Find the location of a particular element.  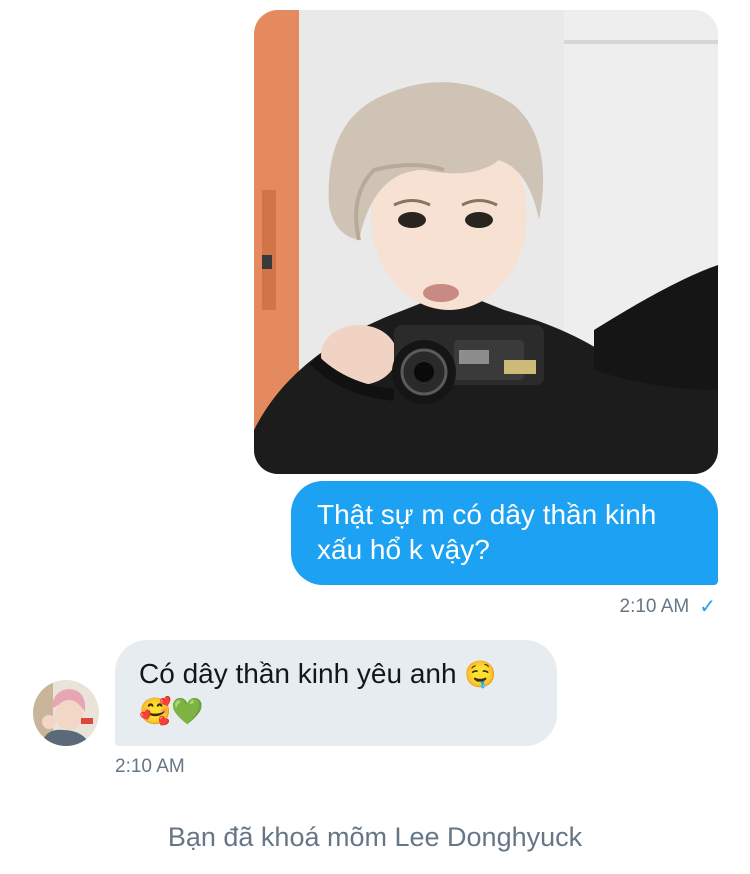

avatar-image is located at coordinates (66, 713).